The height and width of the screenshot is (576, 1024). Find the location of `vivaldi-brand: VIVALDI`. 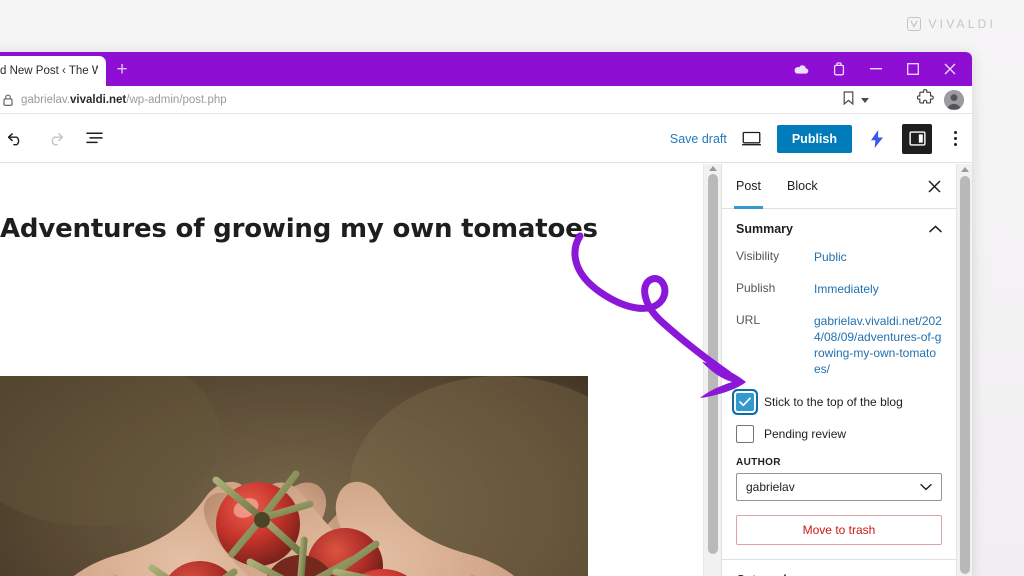

vivaldi-brand: VIVALDI is located at coordinates (951, 24).